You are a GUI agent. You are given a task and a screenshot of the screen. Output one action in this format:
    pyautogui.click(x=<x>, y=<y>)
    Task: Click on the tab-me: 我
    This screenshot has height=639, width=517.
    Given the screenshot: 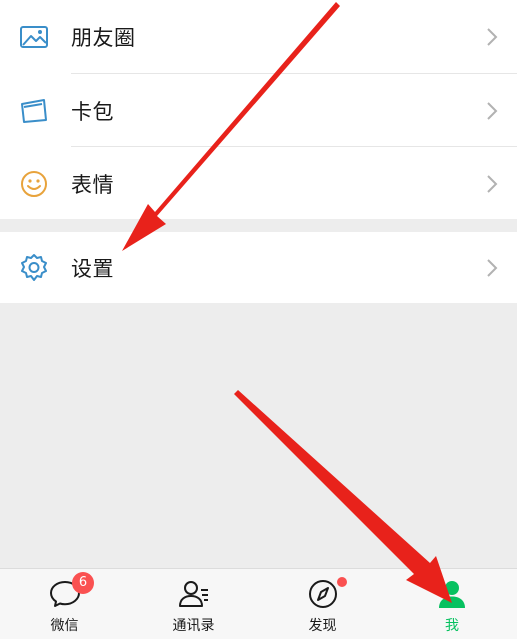 What is the action you would take?
    pyautogui.click(x=452, y=604)
    